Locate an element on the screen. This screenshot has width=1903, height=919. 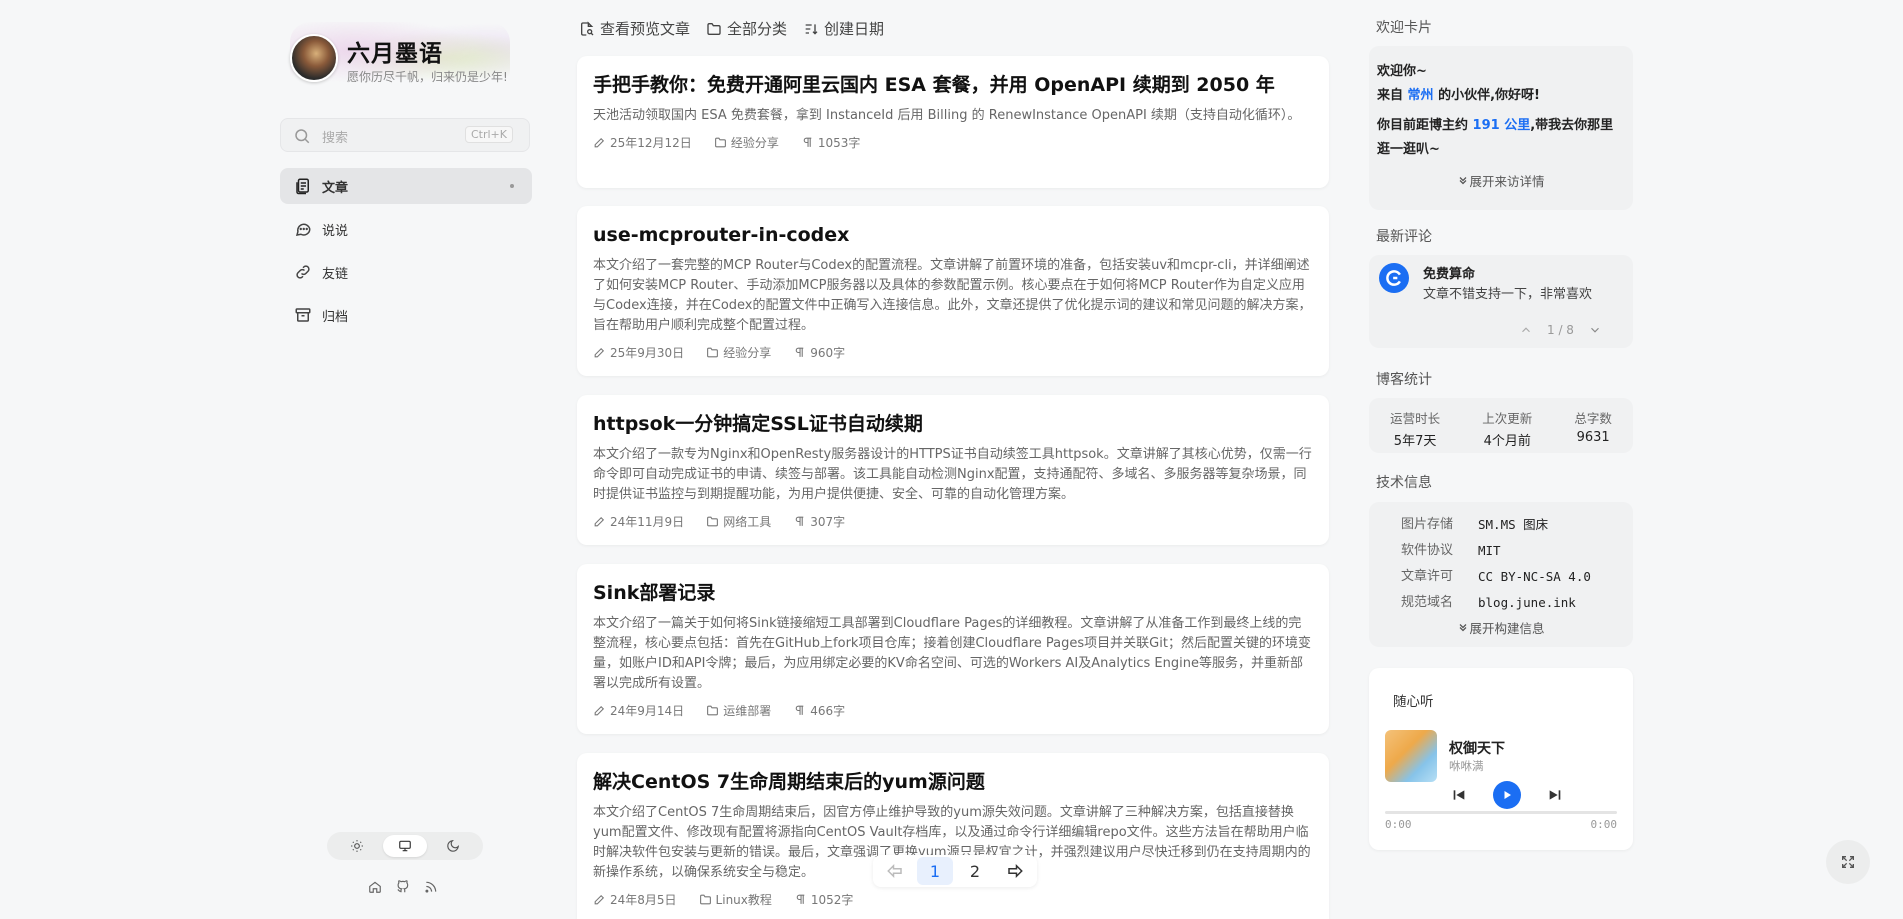
playback-progress is located at coordinates (1501, 812).